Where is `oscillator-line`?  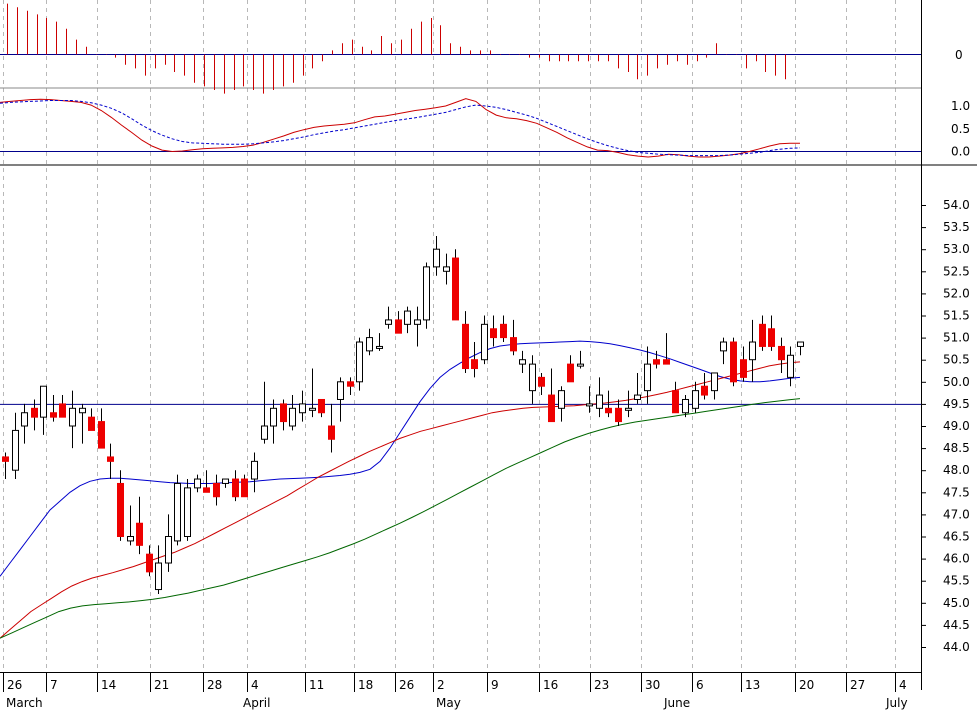
oscillator-line is located at coordinates (400, 128).